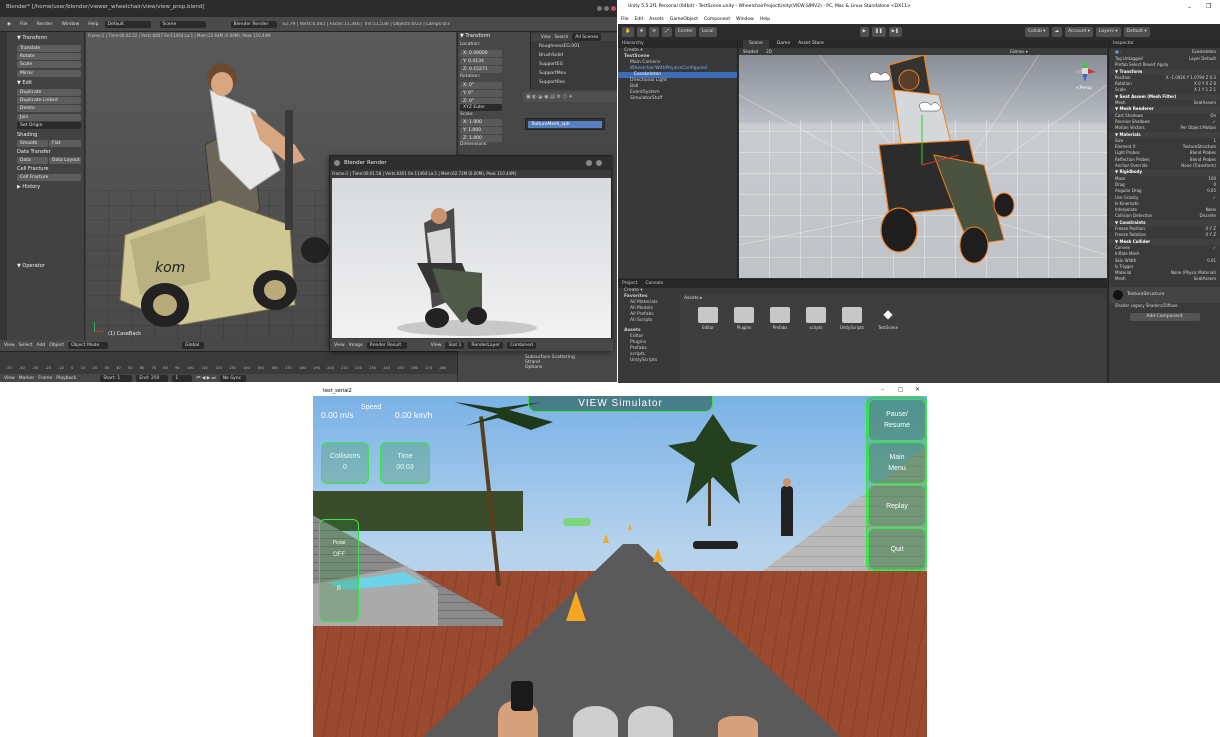 The width and height of the screenshot is (1220, 737). What do you see at coordinates (864, 32) in the screenshot?
I see `play-icon: ▶` at bounding box center [864, 32].